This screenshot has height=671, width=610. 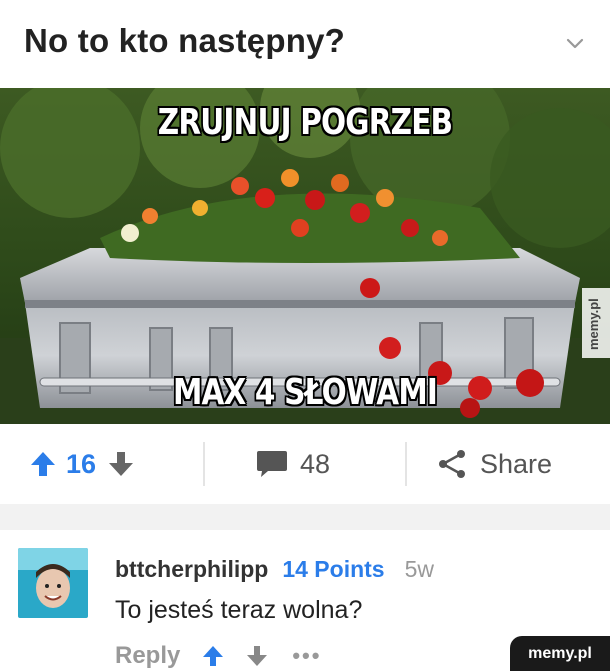 I want to click on avatar, so click(x=53, y=583).